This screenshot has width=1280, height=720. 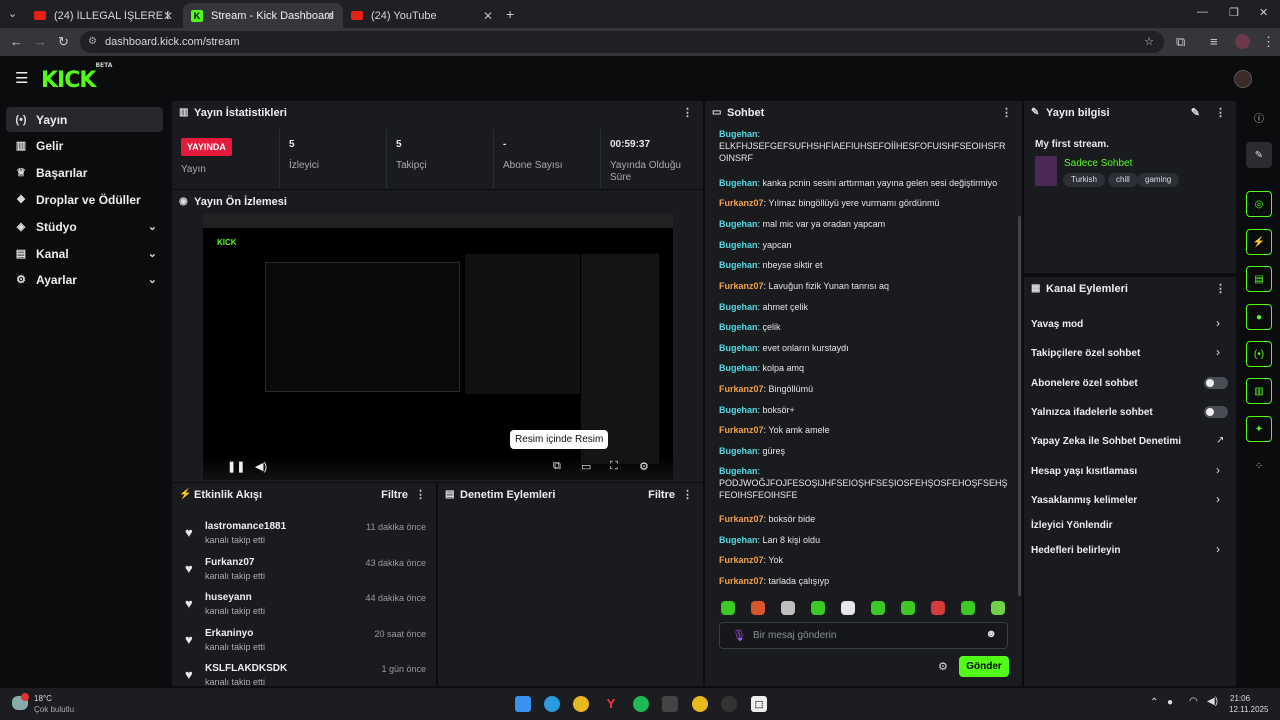 I want to click on restore-icon: ❐, so click(x=1234, y=12).